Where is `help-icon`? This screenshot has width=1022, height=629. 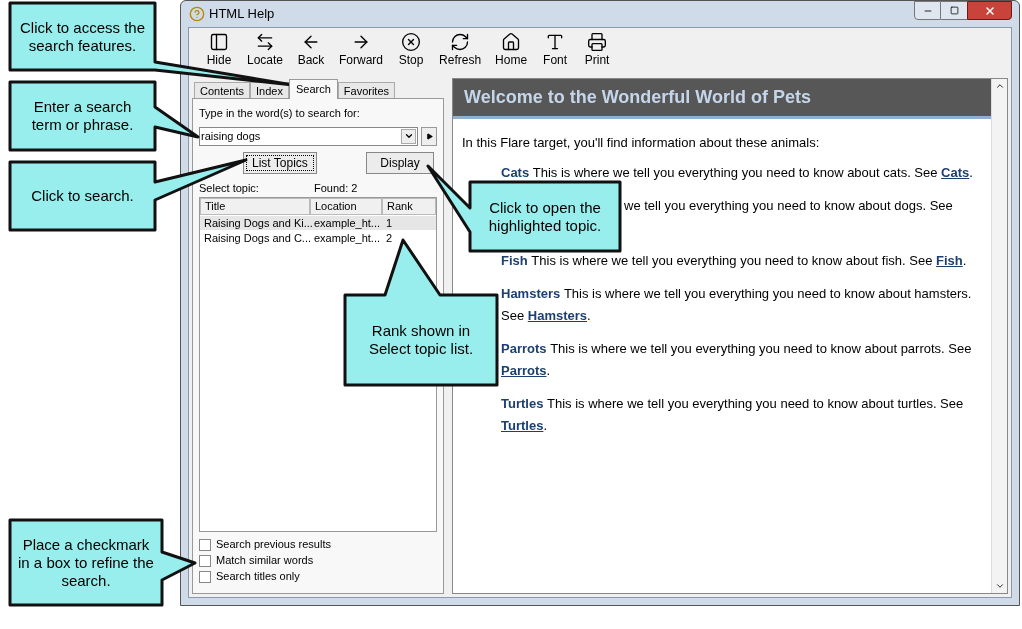 help-icon is located at coordinates (197, 14).